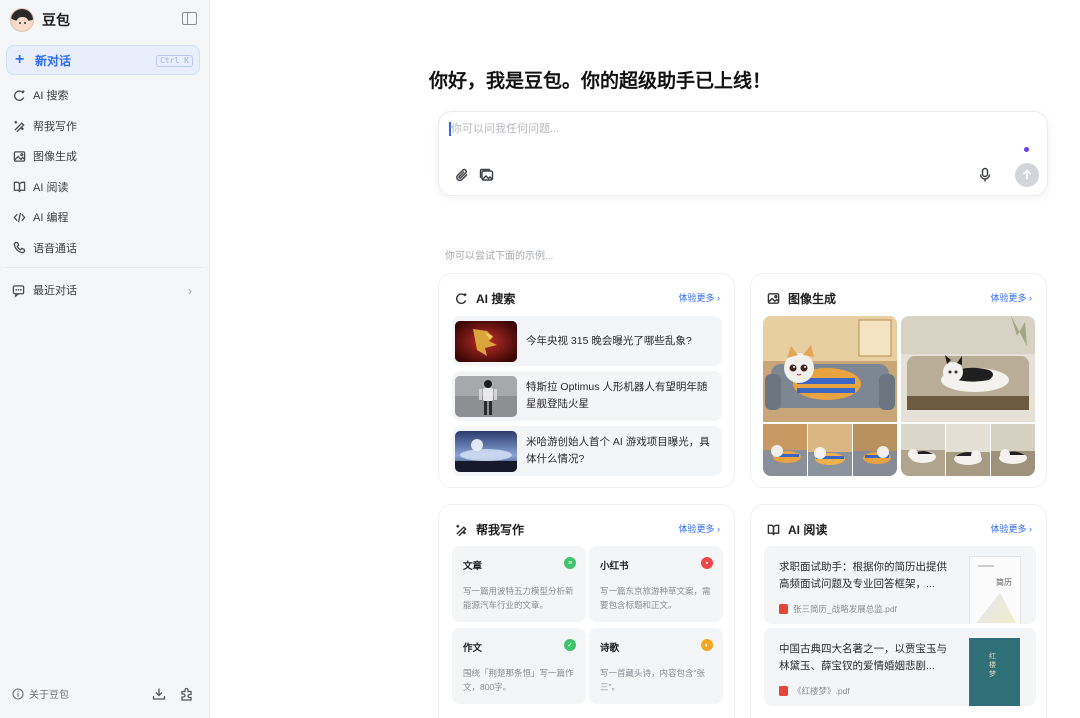 Image resolution: width=1080 pixels, height=718 pixels. What do you see at coordinates (473, 566) in the screenshot?
I see `tile-title: 文章` at bounding box center [473, 566].